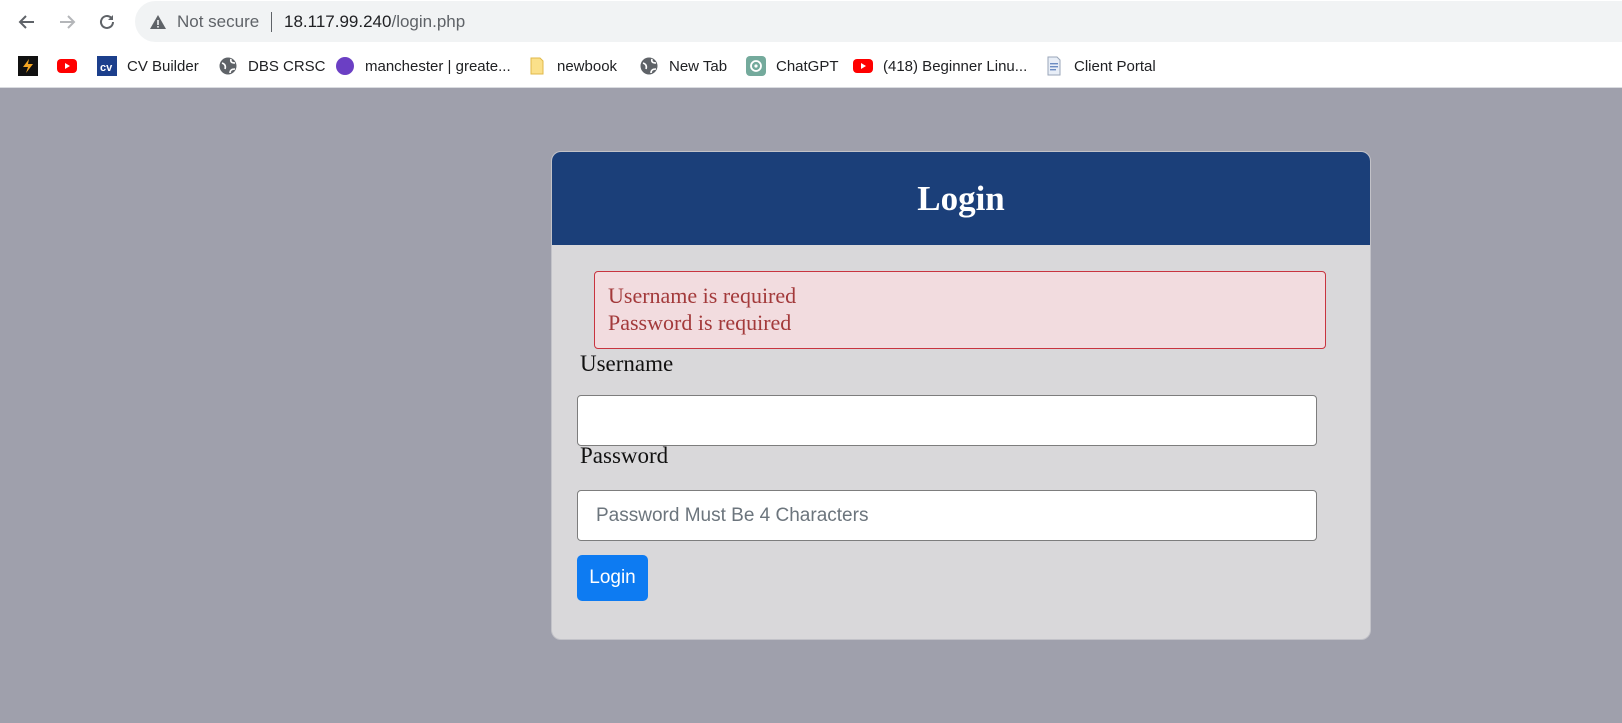  What do you see at coordinates (287, 66) in the screenshot?
I see `bookmark-label: DBS CRSC` at bounding box center [287, 66].